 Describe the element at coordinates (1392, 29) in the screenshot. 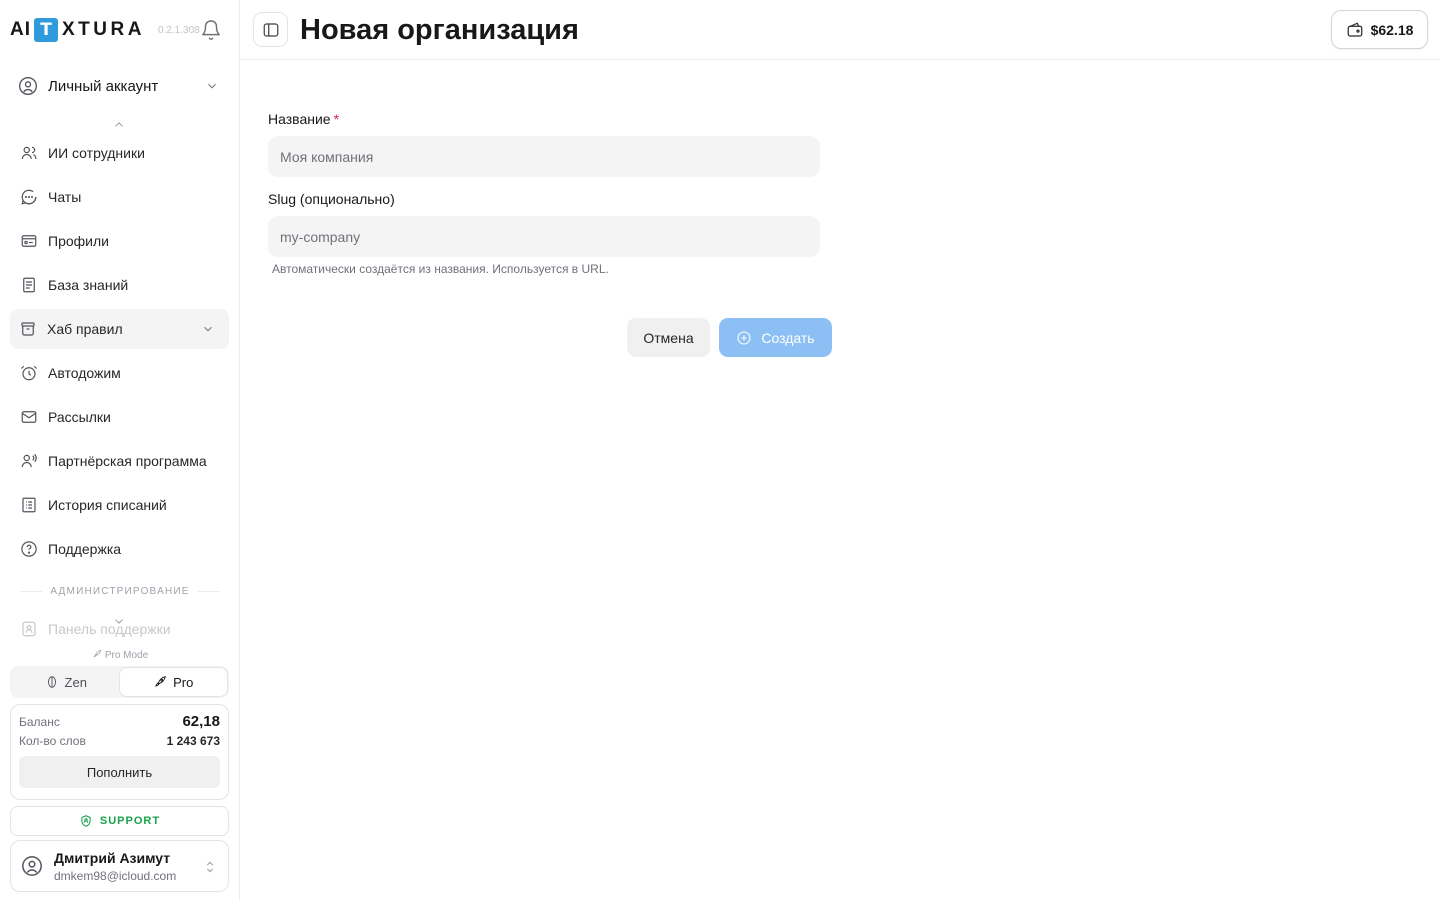

I see `wallet-amount: $62.18` at that location.